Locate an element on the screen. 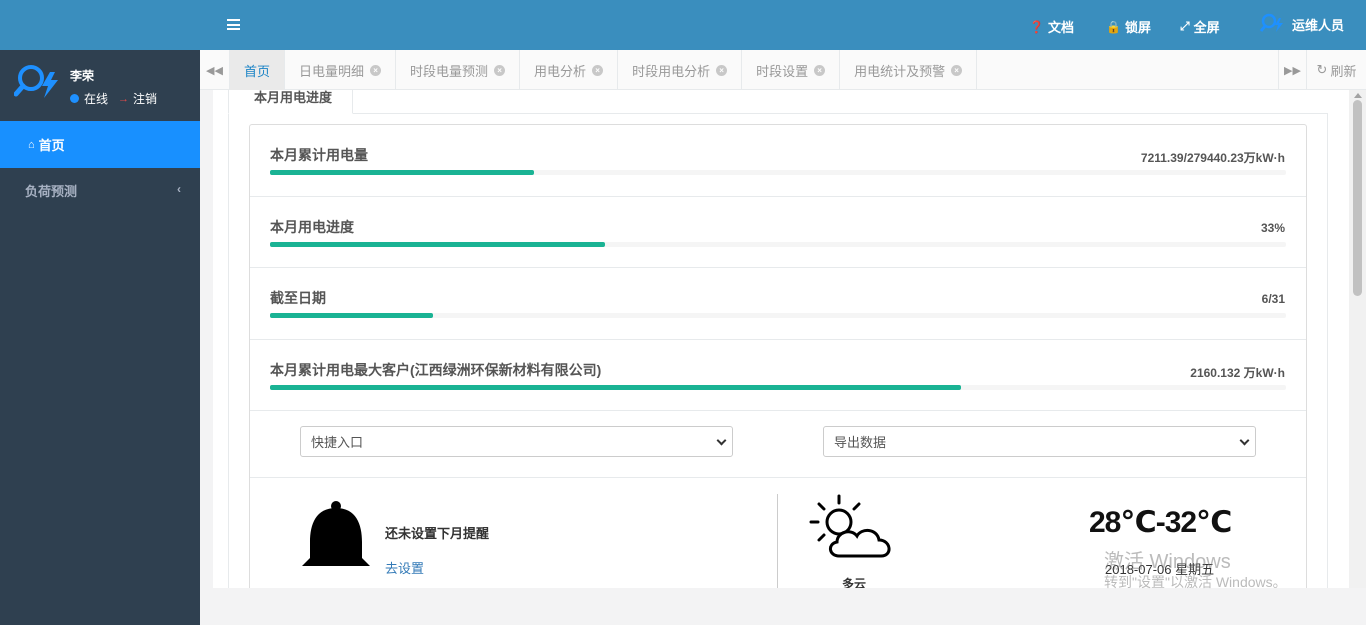  menu-toggle-icon is located at coordinates (233, 24).